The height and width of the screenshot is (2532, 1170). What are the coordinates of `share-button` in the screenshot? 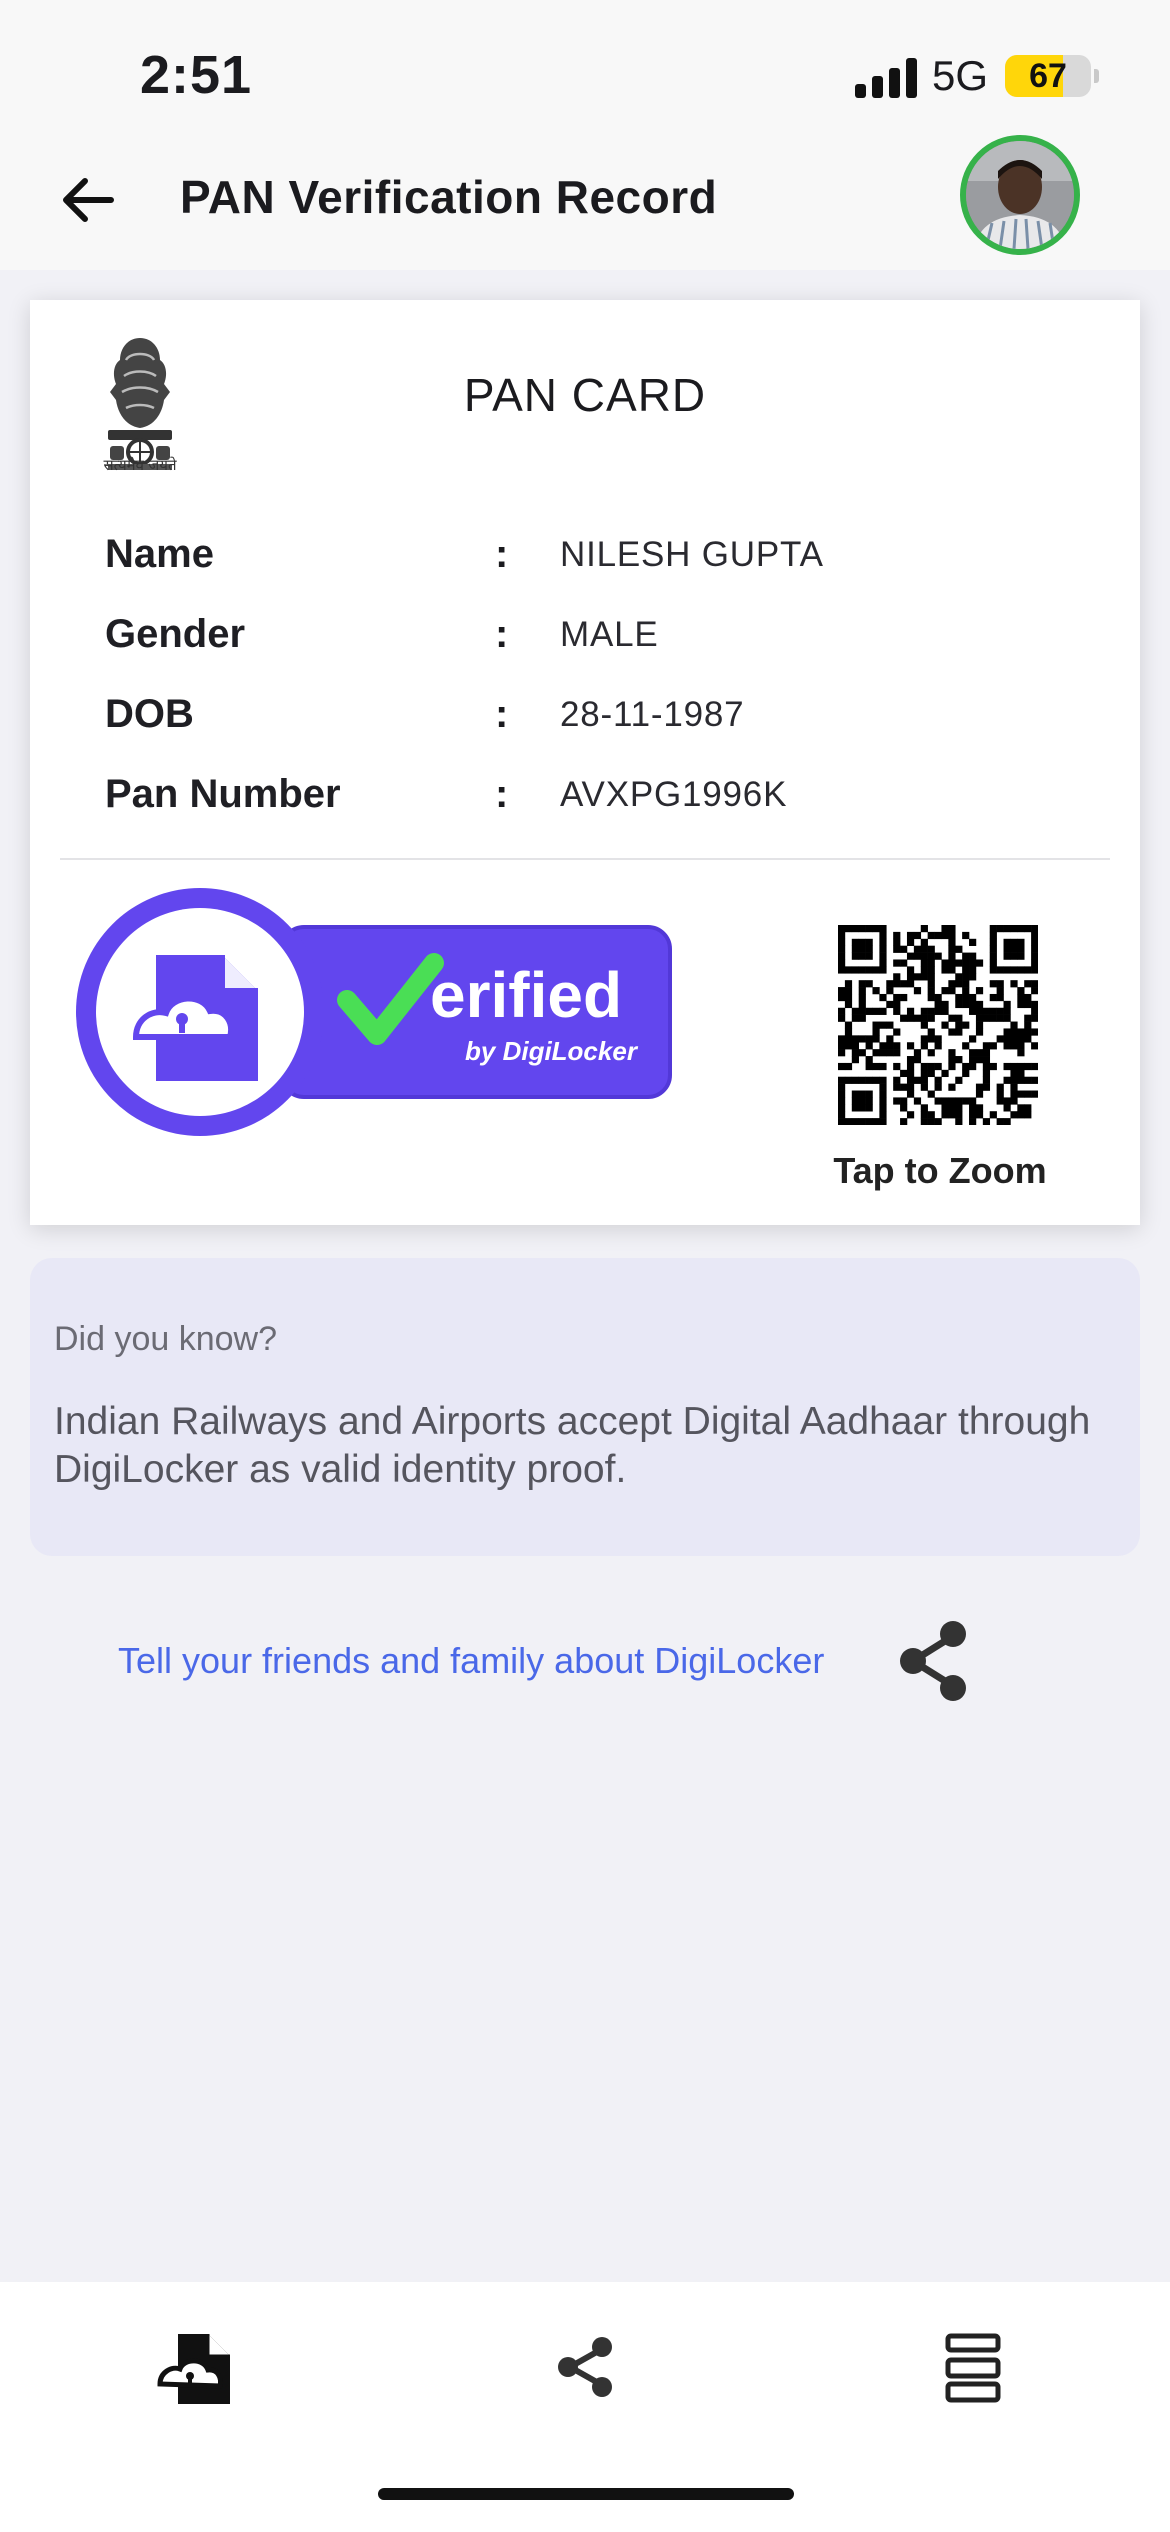 It's located at (933, 1661).